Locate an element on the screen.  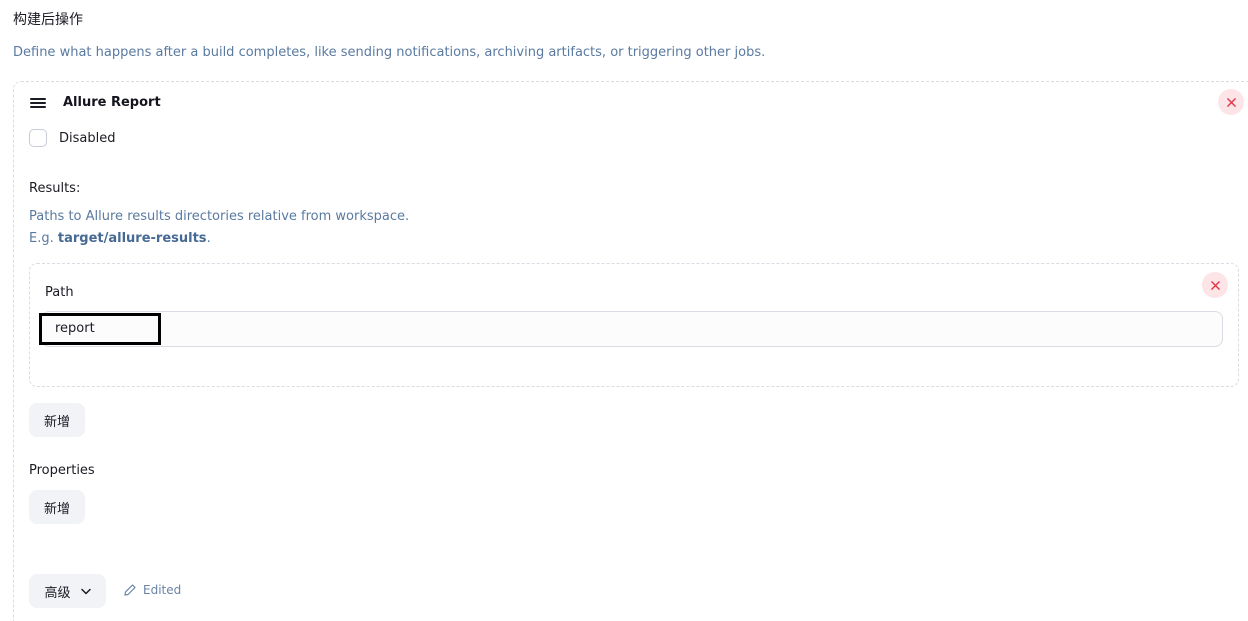
results-help-example: target/allure-results is located at coordinates (132, 238).